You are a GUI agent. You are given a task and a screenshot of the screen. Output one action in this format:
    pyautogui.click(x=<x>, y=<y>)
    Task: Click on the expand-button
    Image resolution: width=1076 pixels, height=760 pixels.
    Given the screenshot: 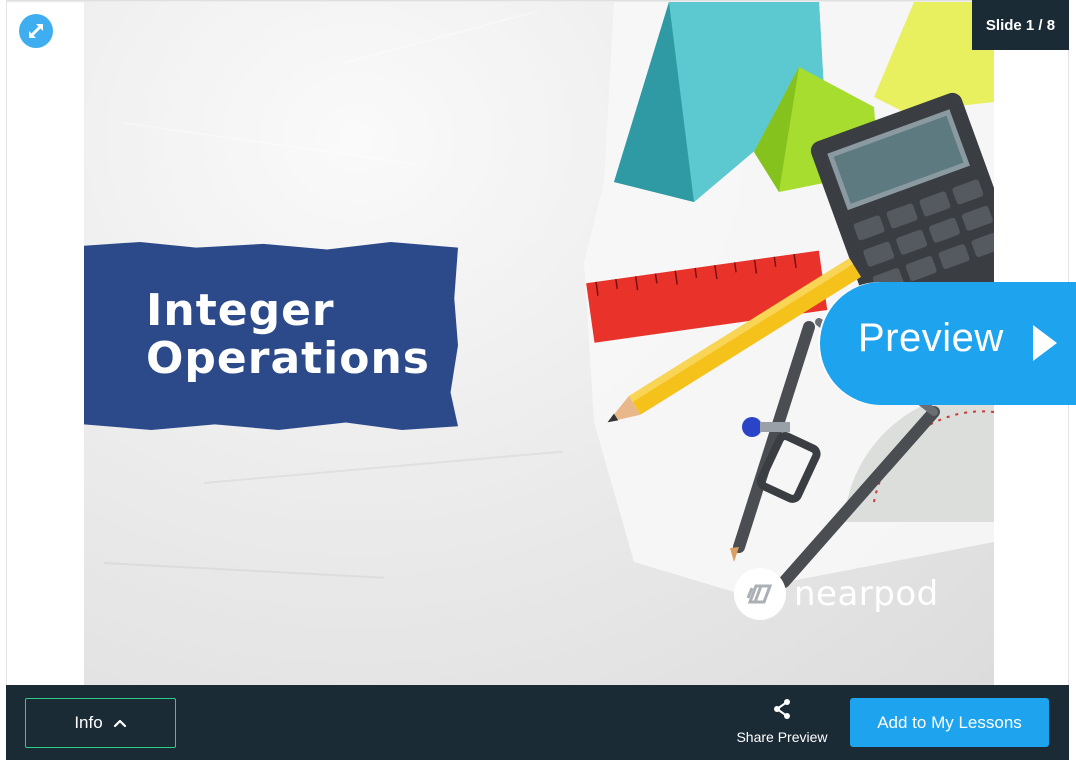 What is the action you would take?
    pyautogui.click(x=36, y=31)
    